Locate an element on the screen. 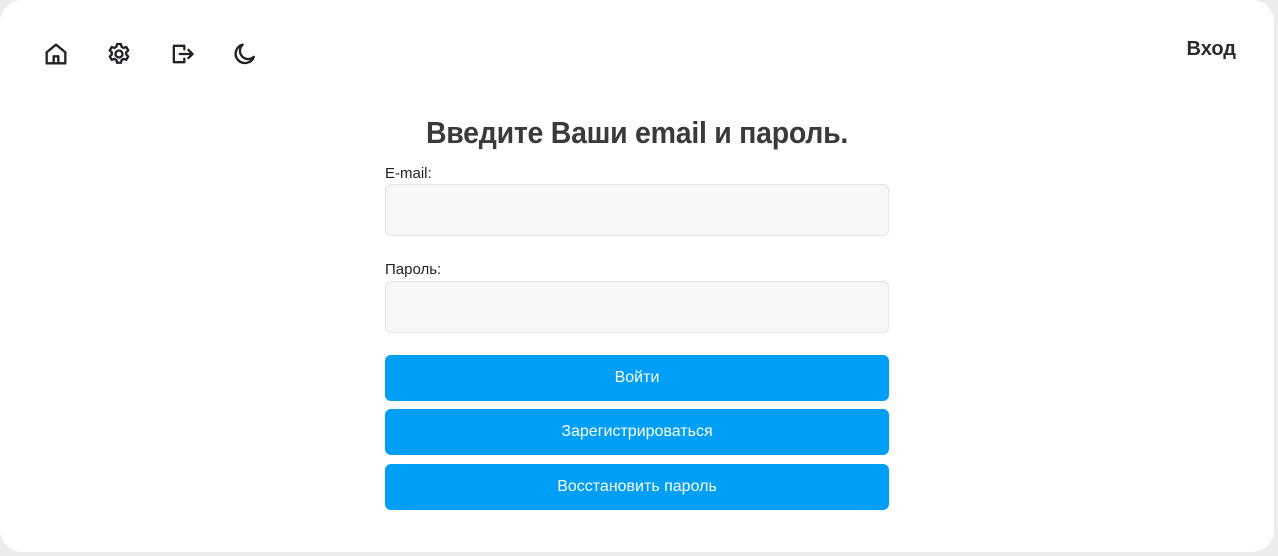 The width and height of the screenshot is (1278, 556). home-button is located at coordinates (56, 54).